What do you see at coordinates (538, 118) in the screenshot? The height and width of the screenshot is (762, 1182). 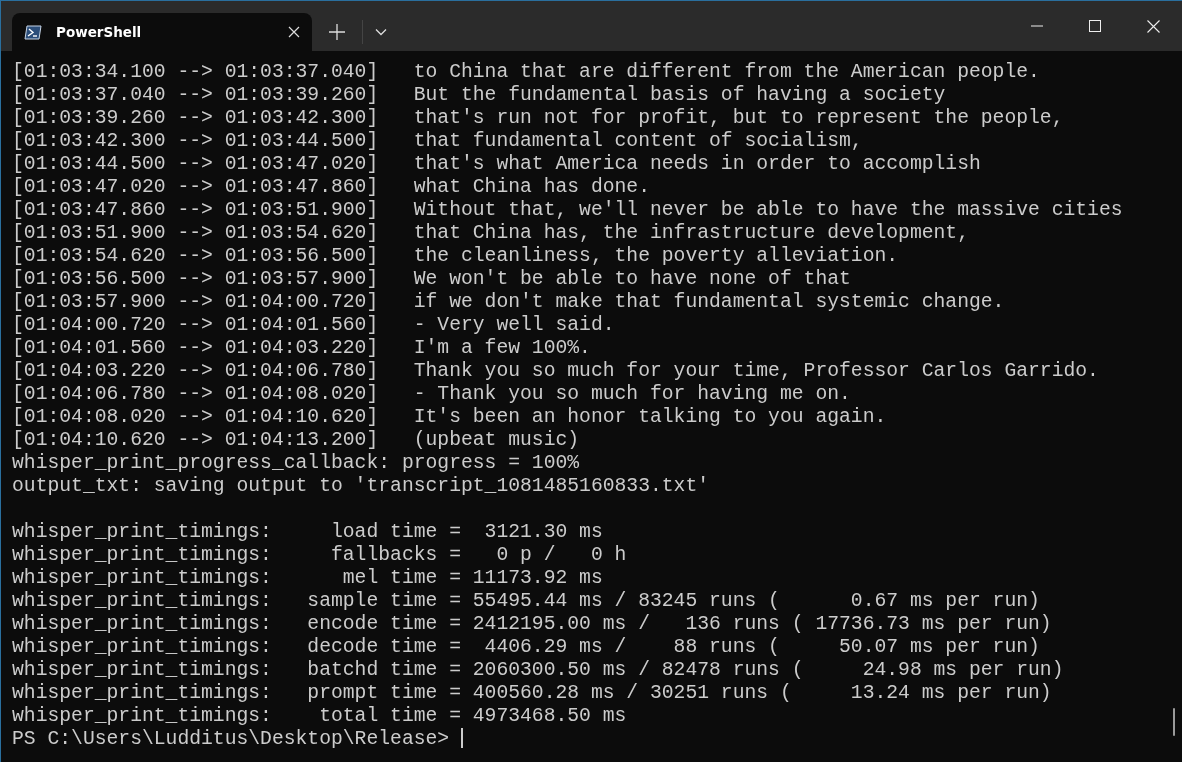 I see `transcript-line: [01:03:39.260 --> 01:03:42.300] that's run not for profit, but to represent the people,` at bounding box center [538, 118].